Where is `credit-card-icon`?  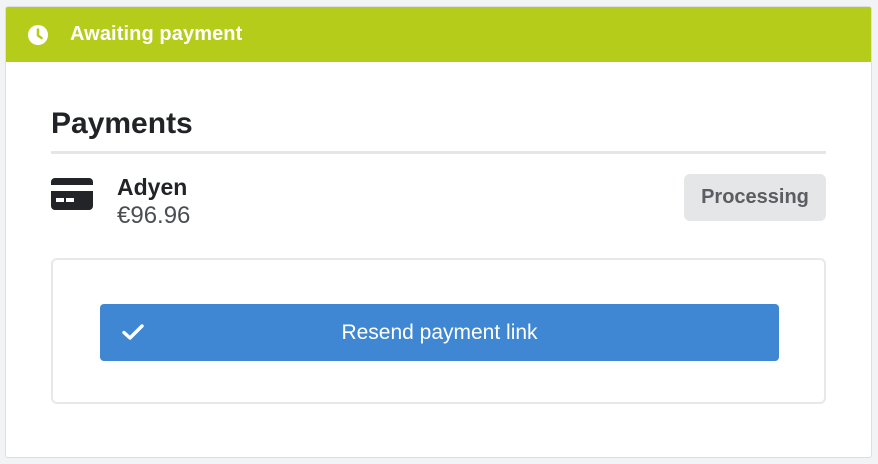
credit-card-icon is located at coordinates (72, 194).